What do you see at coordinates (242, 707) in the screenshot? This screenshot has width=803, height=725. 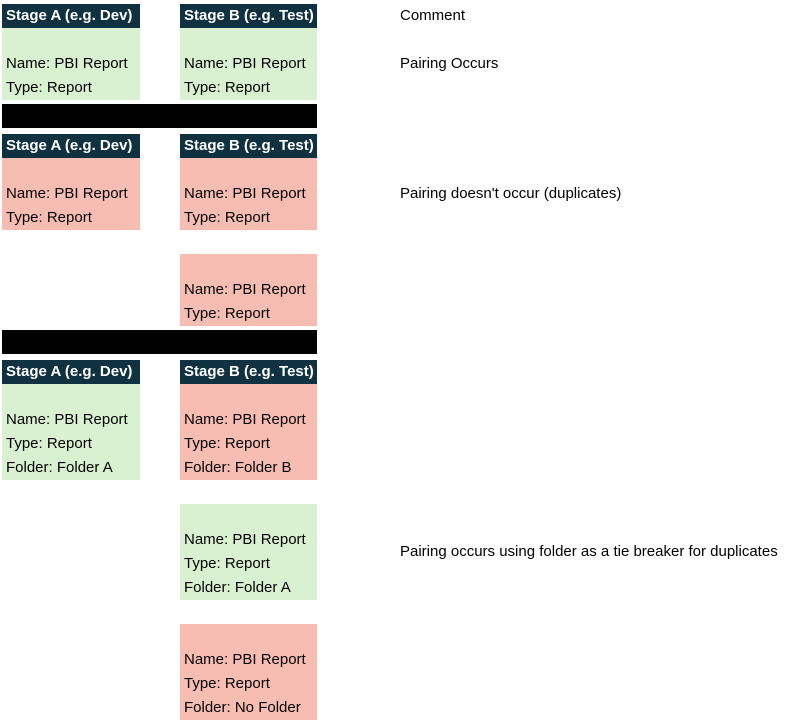 I see `item-folder: Folder: No Folder` at bounding box center [242, 707].